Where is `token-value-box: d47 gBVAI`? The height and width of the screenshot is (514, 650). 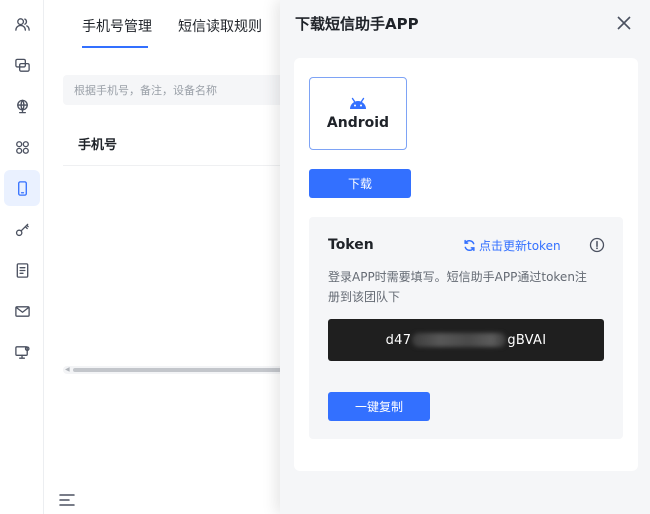
token-value-box: d47 gBVAI is located at coordinates (466, 340).